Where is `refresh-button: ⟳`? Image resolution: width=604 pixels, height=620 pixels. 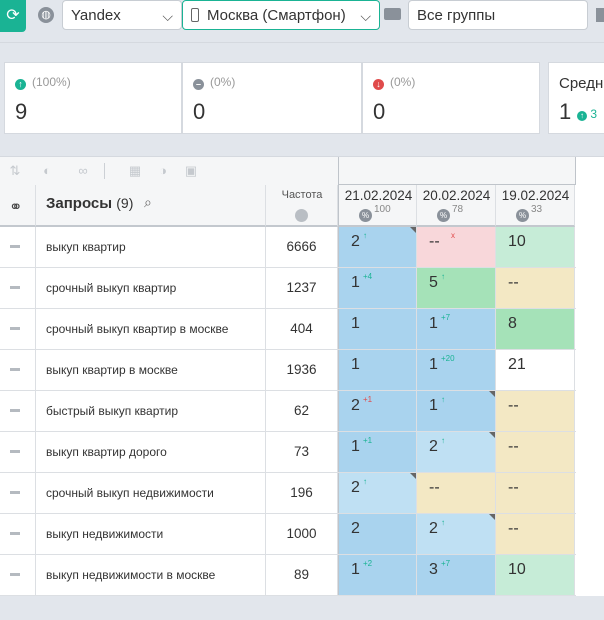 refresh-button: ⟳ is located at coordinates (13, 16).